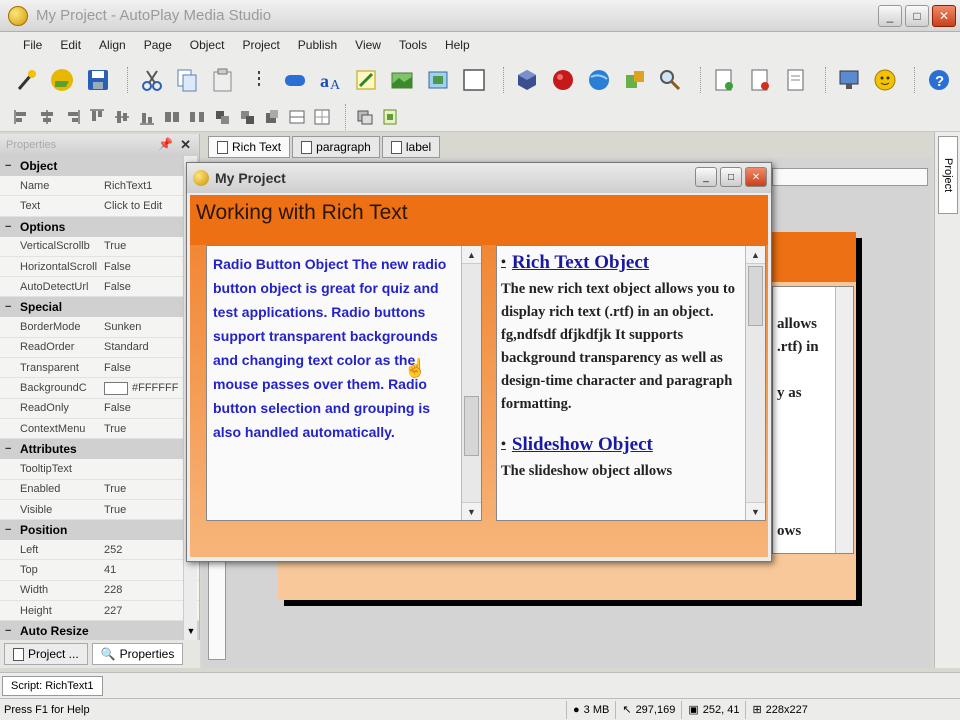 The height and width of the screenshot is (720, 960). Describe the element at coordinates (99, 247) in the screenshot. I see `property-row: VerticalScrollb True` at that location.